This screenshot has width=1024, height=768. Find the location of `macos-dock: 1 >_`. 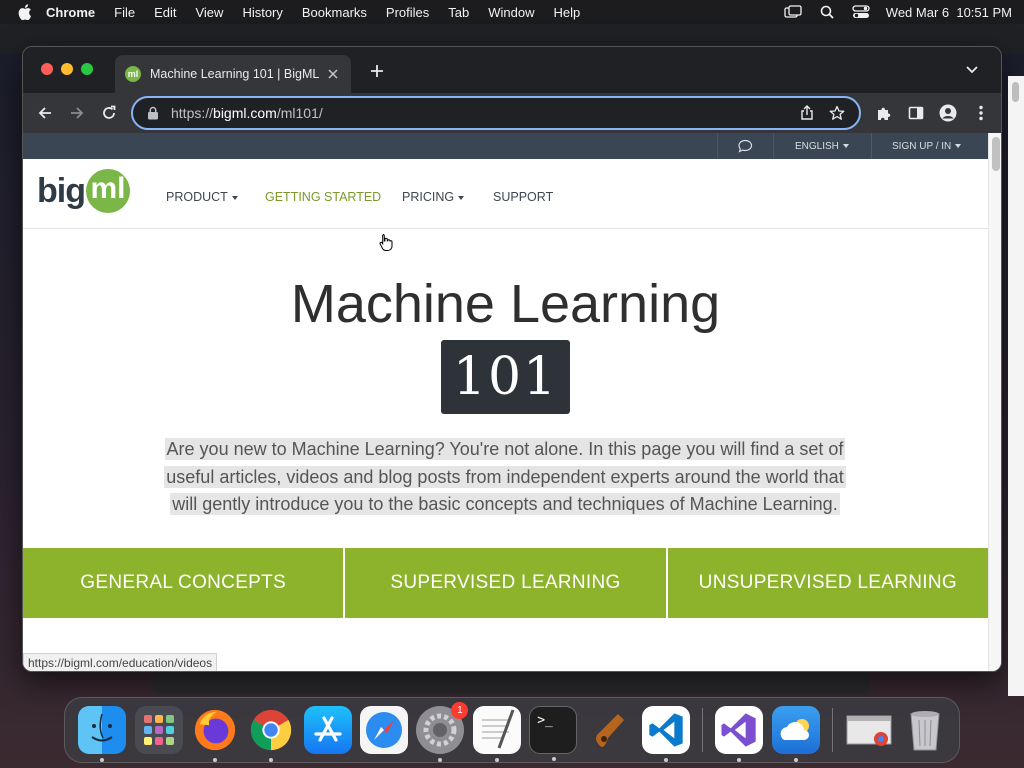

macos-dock: 1 >_ is located at coordinates (512, 730).